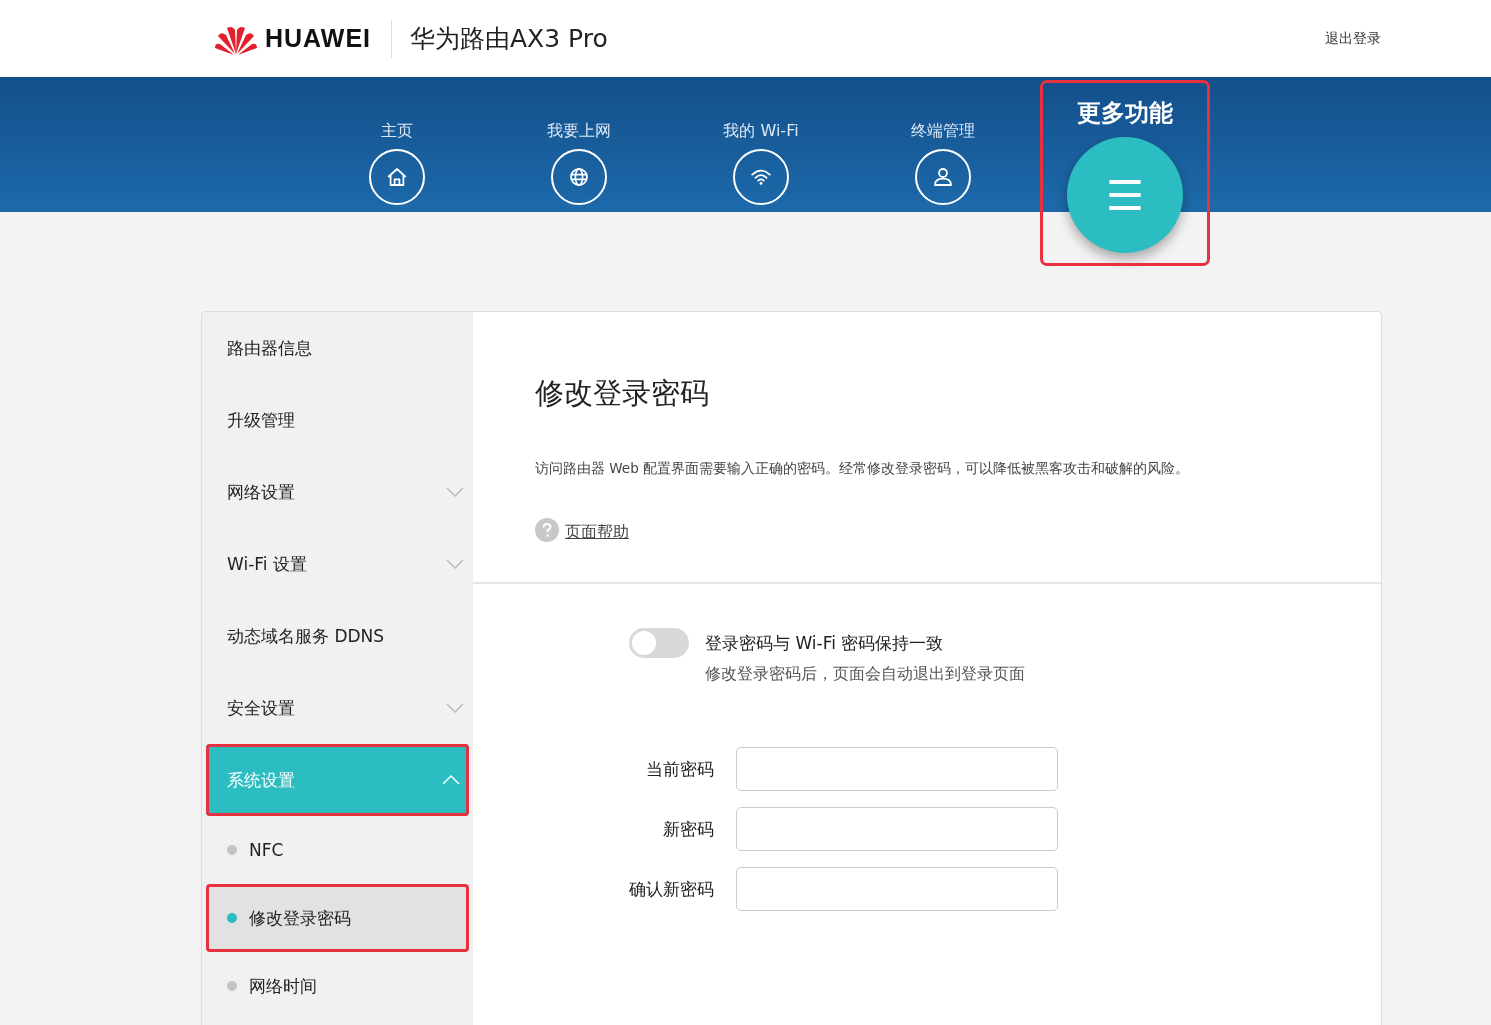 The width and height of the screenshot is (1491, 1025). What do you see at coordinates (451, 780) in the screenshot?
I see `chevron-up-icon` at bounding box center [451, 780].